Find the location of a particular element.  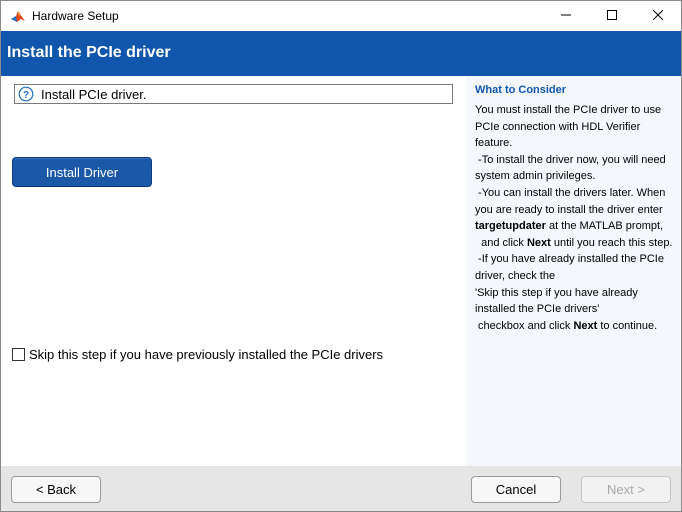

side-text-segment: and click is located at coordinates (501, 242).